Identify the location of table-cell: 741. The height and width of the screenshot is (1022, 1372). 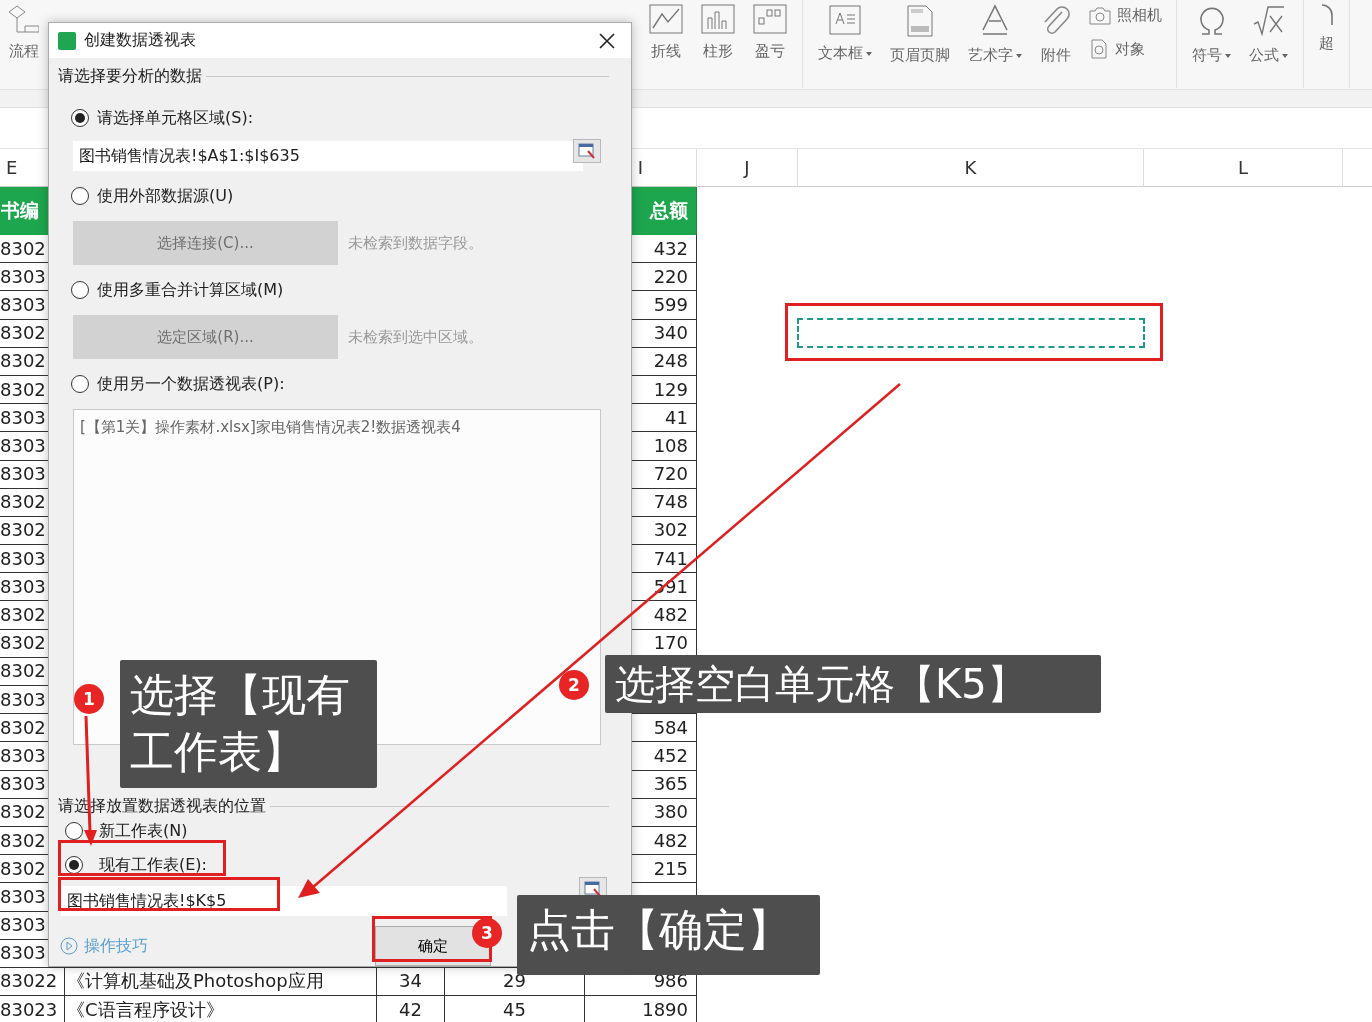
(670, 558).